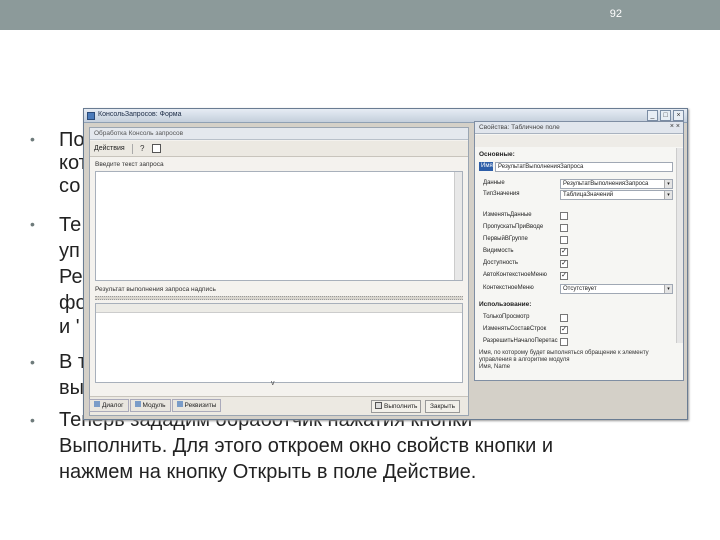 The image size is (720, 540). I want to click on window-controls: _ □ ×, so click(665, 115).